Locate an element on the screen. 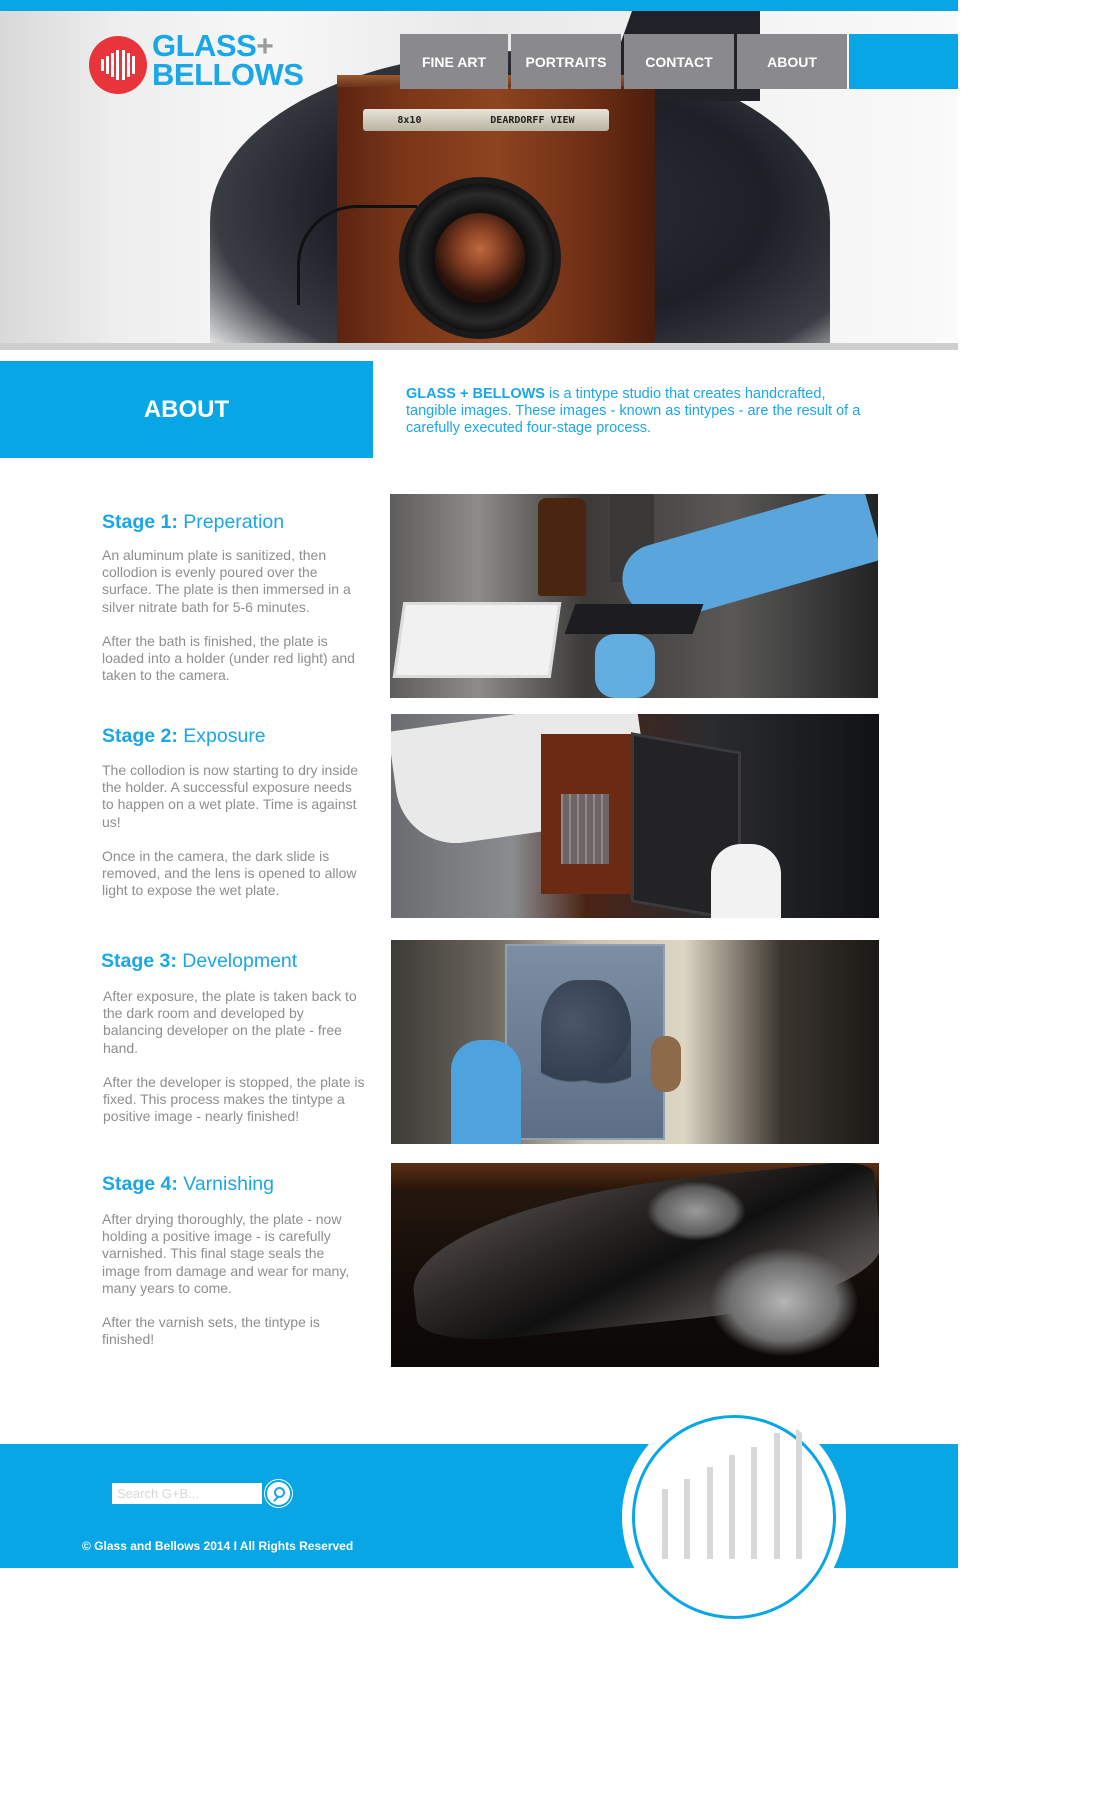 Image resolution: width=1100 pixels, height=1800 pixels. stage-4-number: Stage 4: is located at coordinates (140, 1184).